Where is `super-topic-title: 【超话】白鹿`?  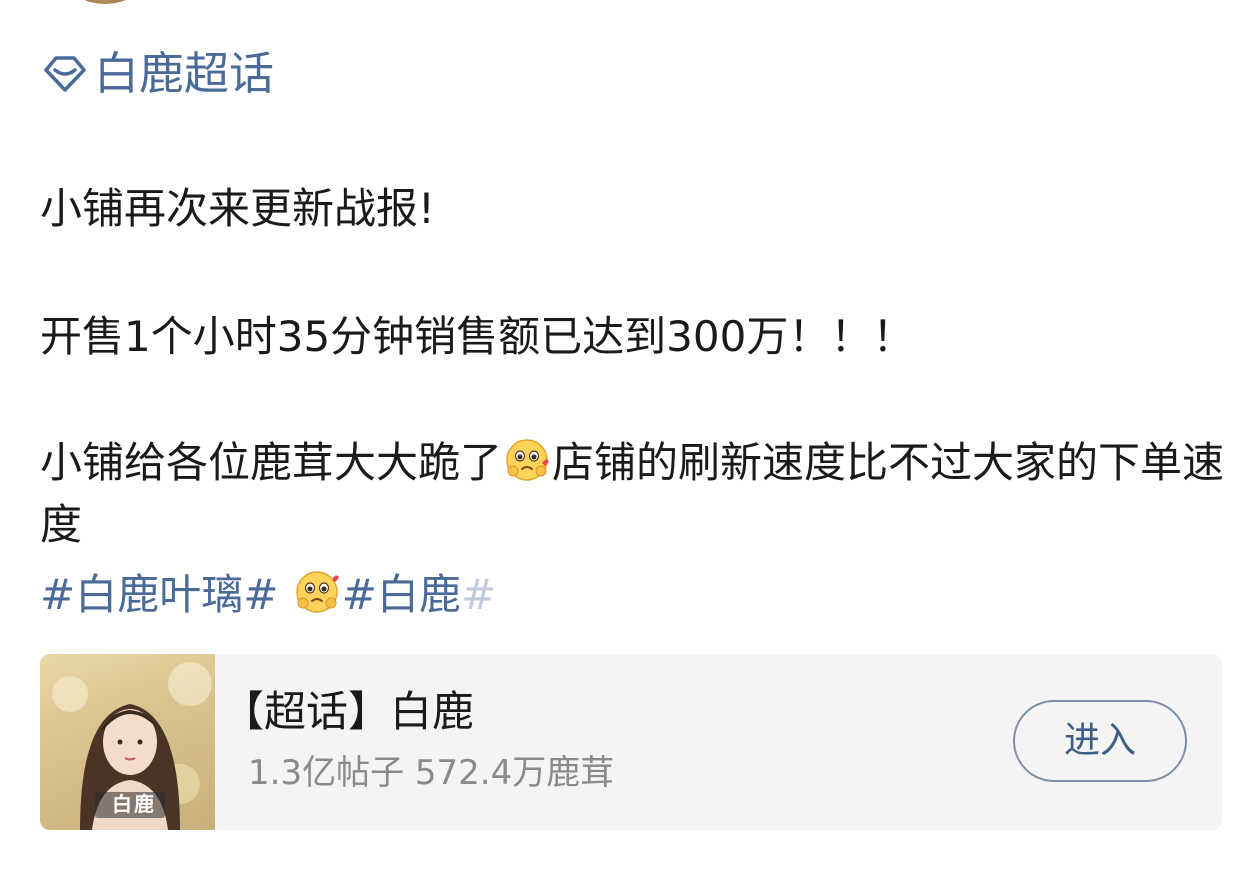
super-topic-title: 【超话】白鹿 is located at coordinates (348, 711).